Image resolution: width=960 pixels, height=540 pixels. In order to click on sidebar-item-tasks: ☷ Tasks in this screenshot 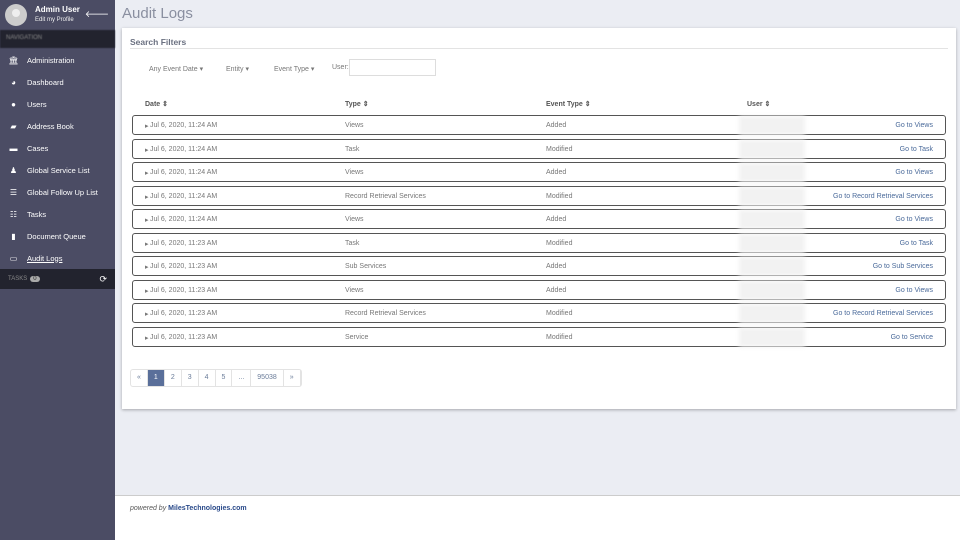, I will do `click(57, 214)`.